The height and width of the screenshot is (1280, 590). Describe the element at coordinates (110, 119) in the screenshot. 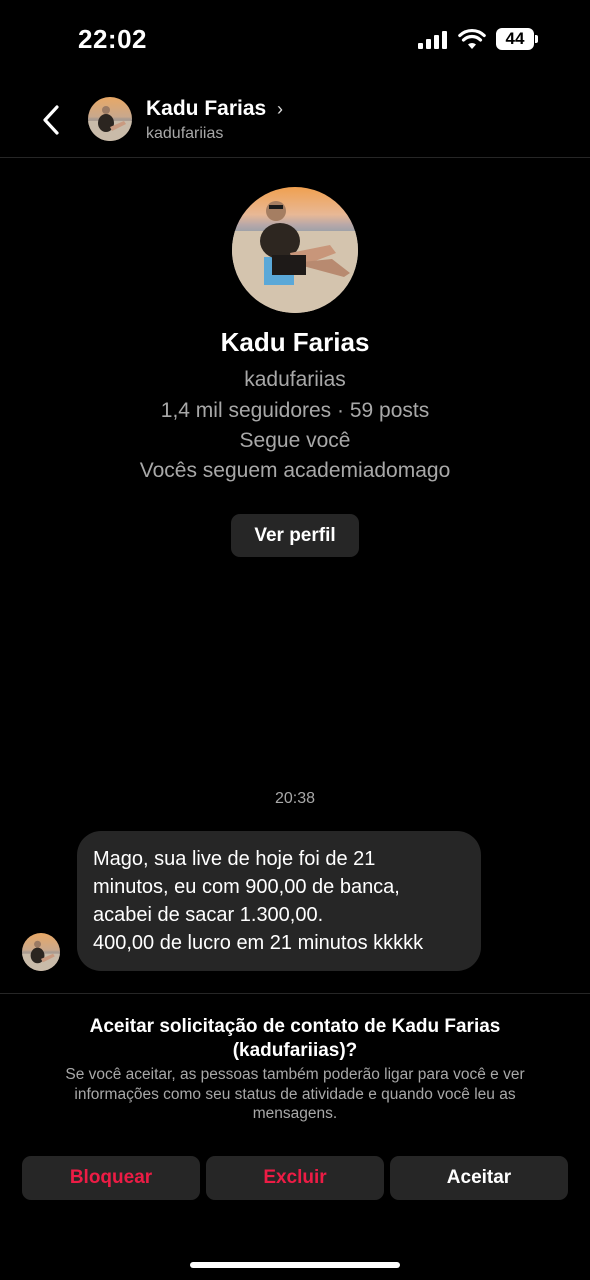

I see `avatar` at that location.